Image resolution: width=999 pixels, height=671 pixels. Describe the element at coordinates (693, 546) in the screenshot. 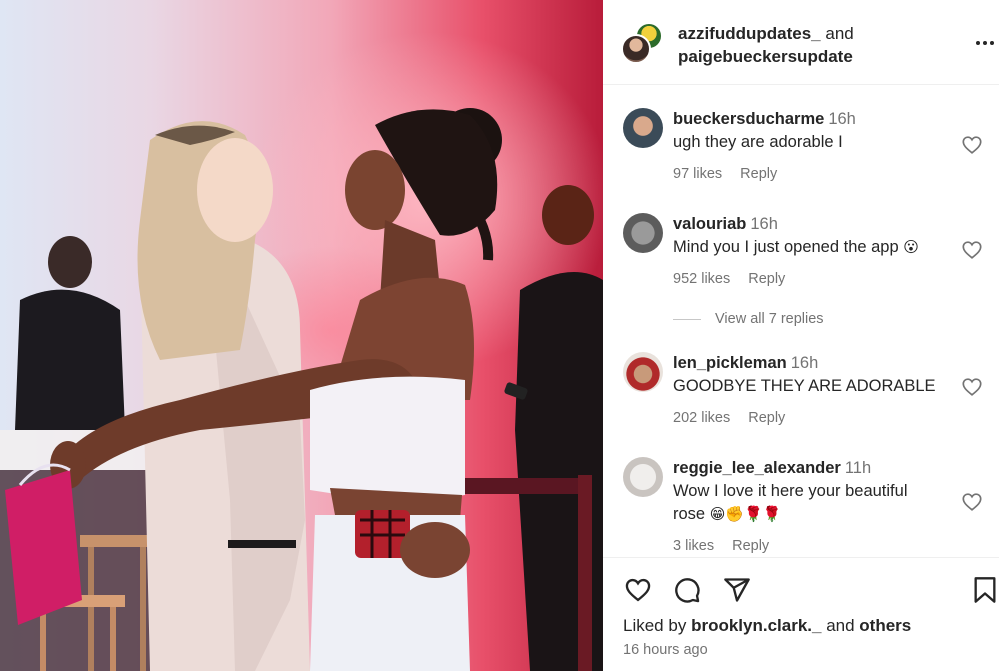

I see `comment-likes: 3 likes` at that location.